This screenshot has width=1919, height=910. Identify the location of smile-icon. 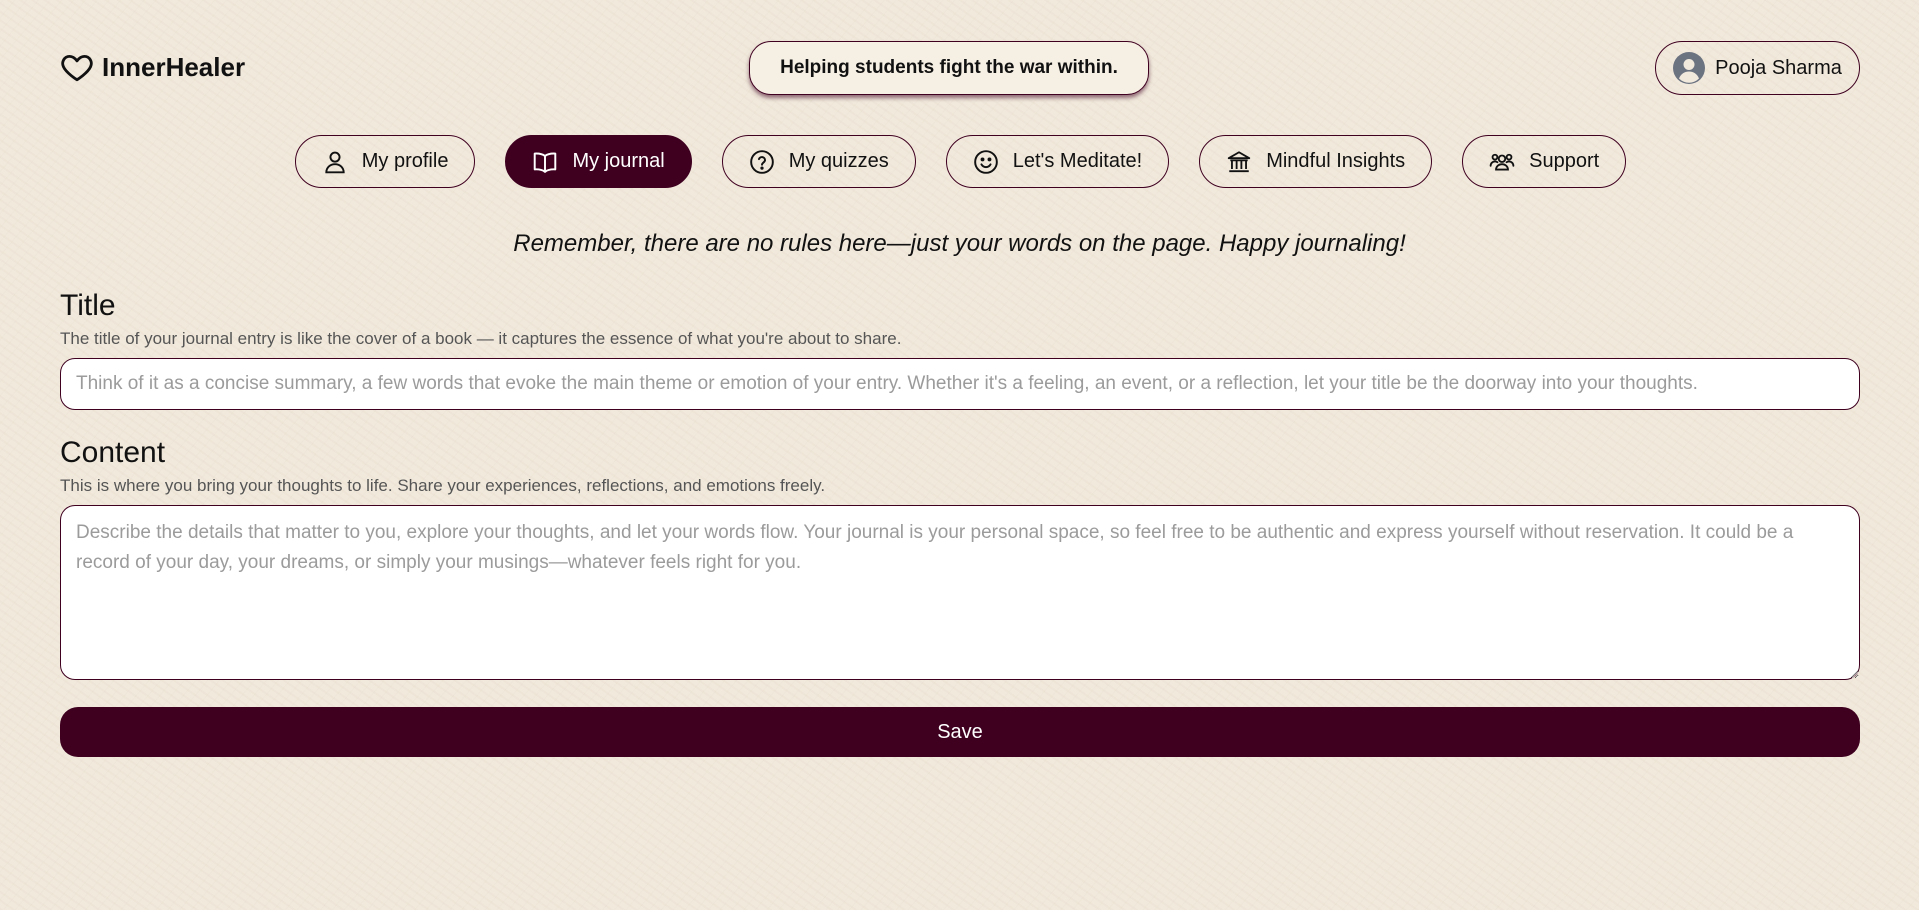
(985, 161).